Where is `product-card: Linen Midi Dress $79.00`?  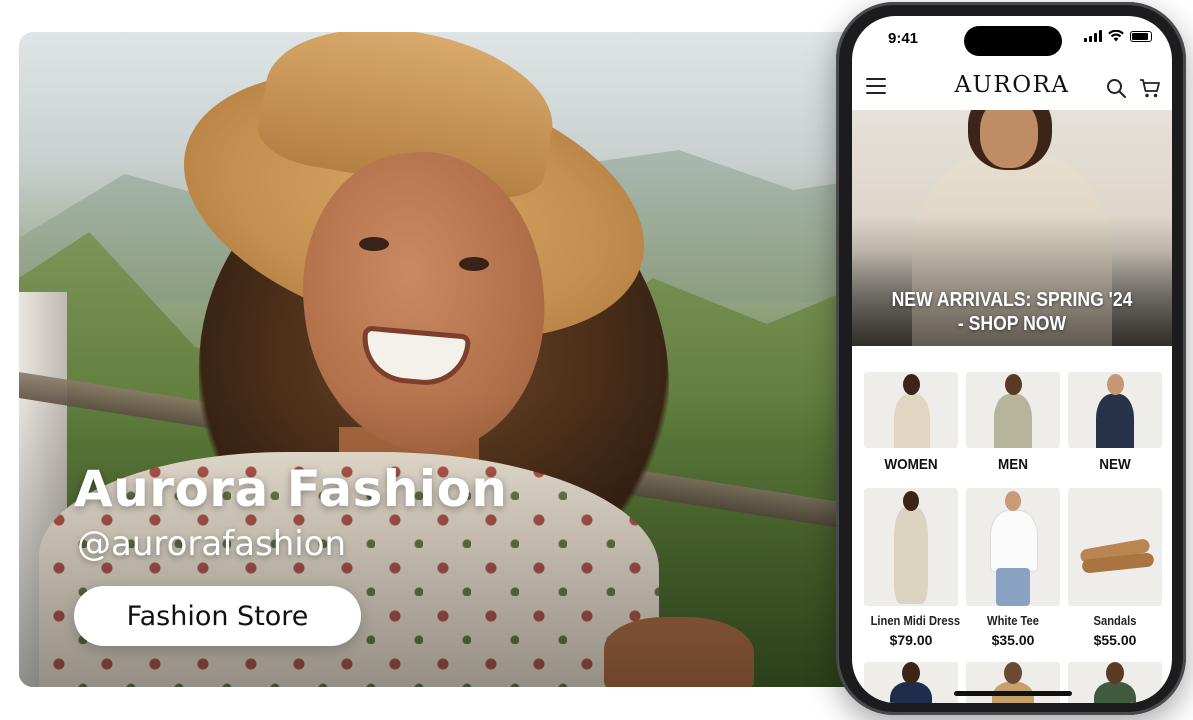
product-card: Linen Midi Dress $79.00 is located at coordinates (912, 568).